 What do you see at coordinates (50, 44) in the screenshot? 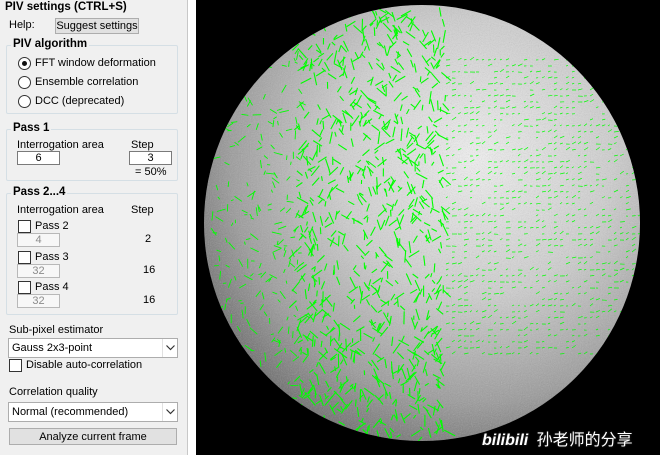
I see `piv-algorithm-title: PIV algorithm` at bounding box center [50, 44].